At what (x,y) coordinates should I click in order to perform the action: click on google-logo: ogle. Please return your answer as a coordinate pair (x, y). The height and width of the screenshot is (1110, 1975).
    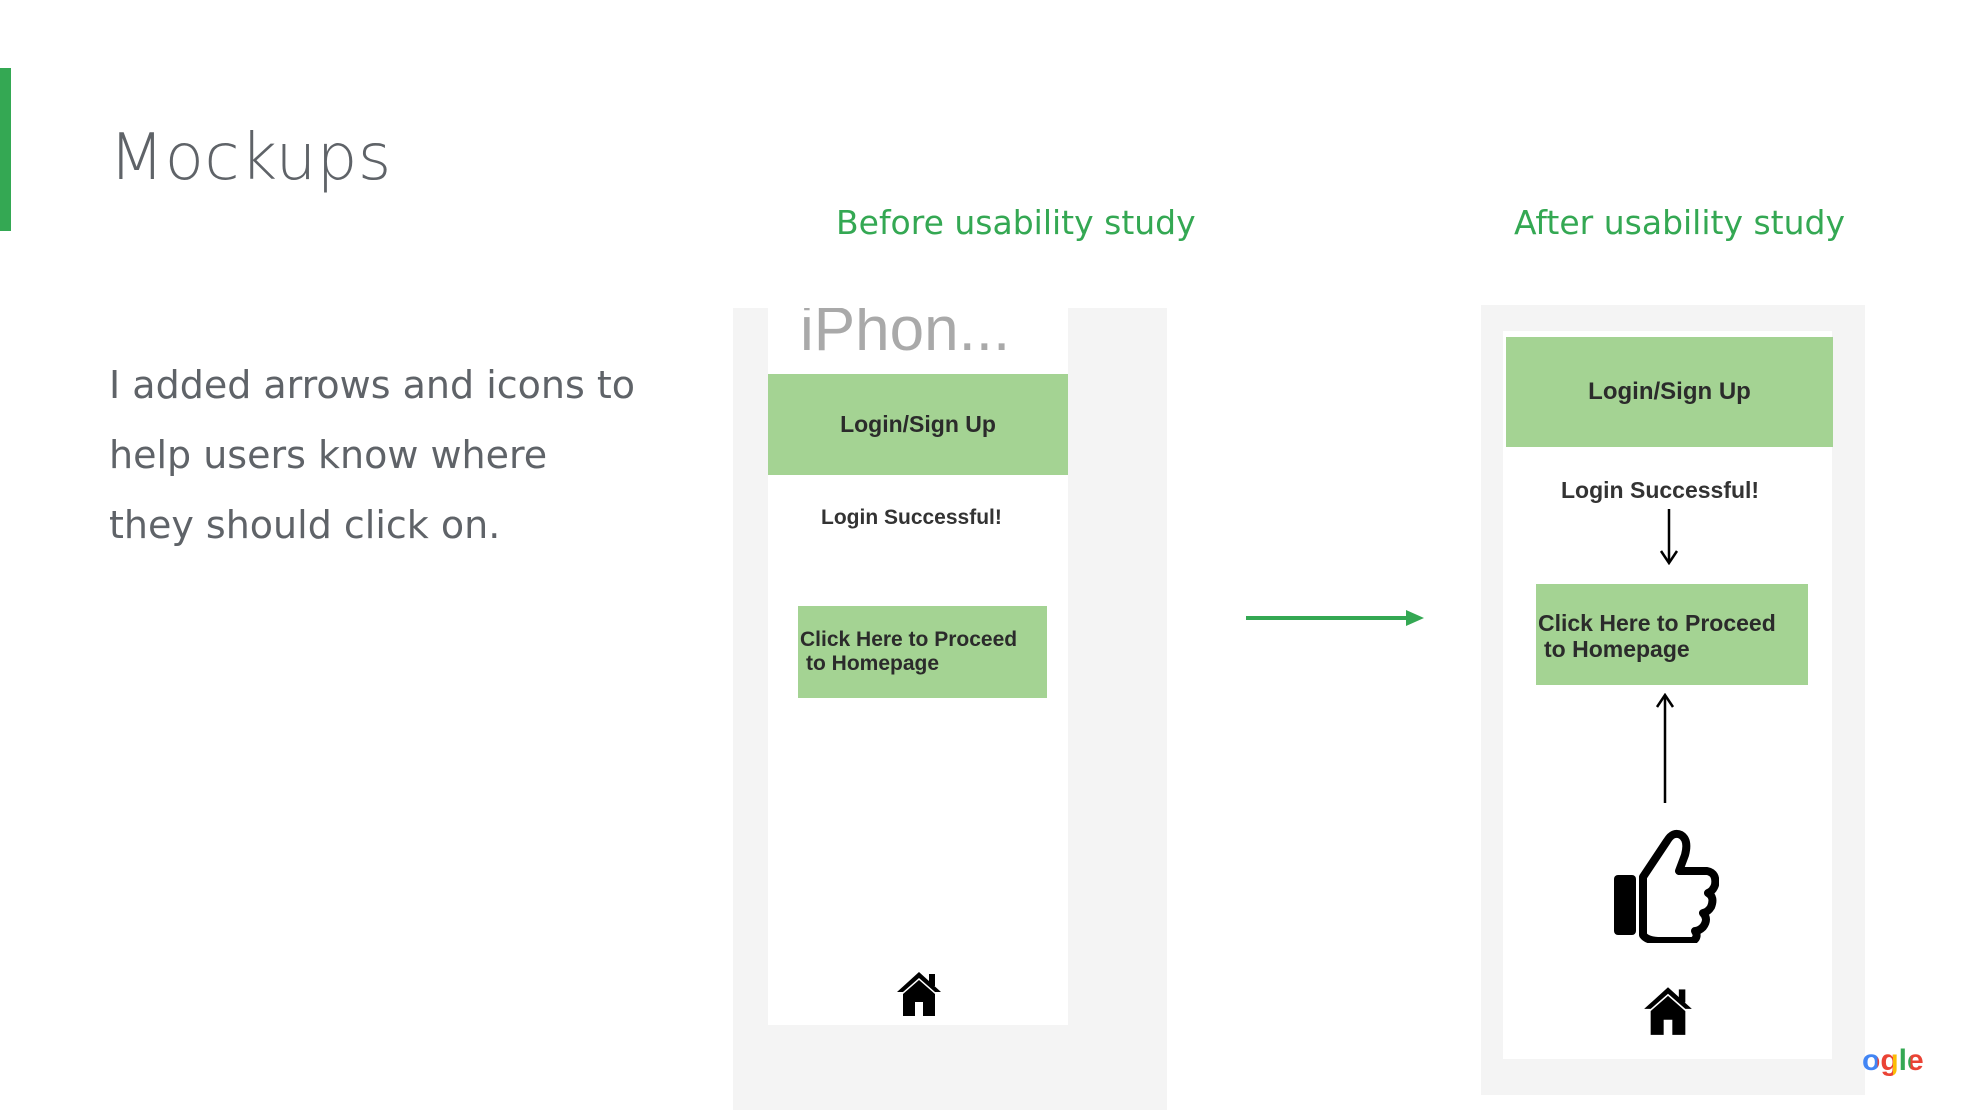
    Looking at the image, I should click on (1893, 1061).